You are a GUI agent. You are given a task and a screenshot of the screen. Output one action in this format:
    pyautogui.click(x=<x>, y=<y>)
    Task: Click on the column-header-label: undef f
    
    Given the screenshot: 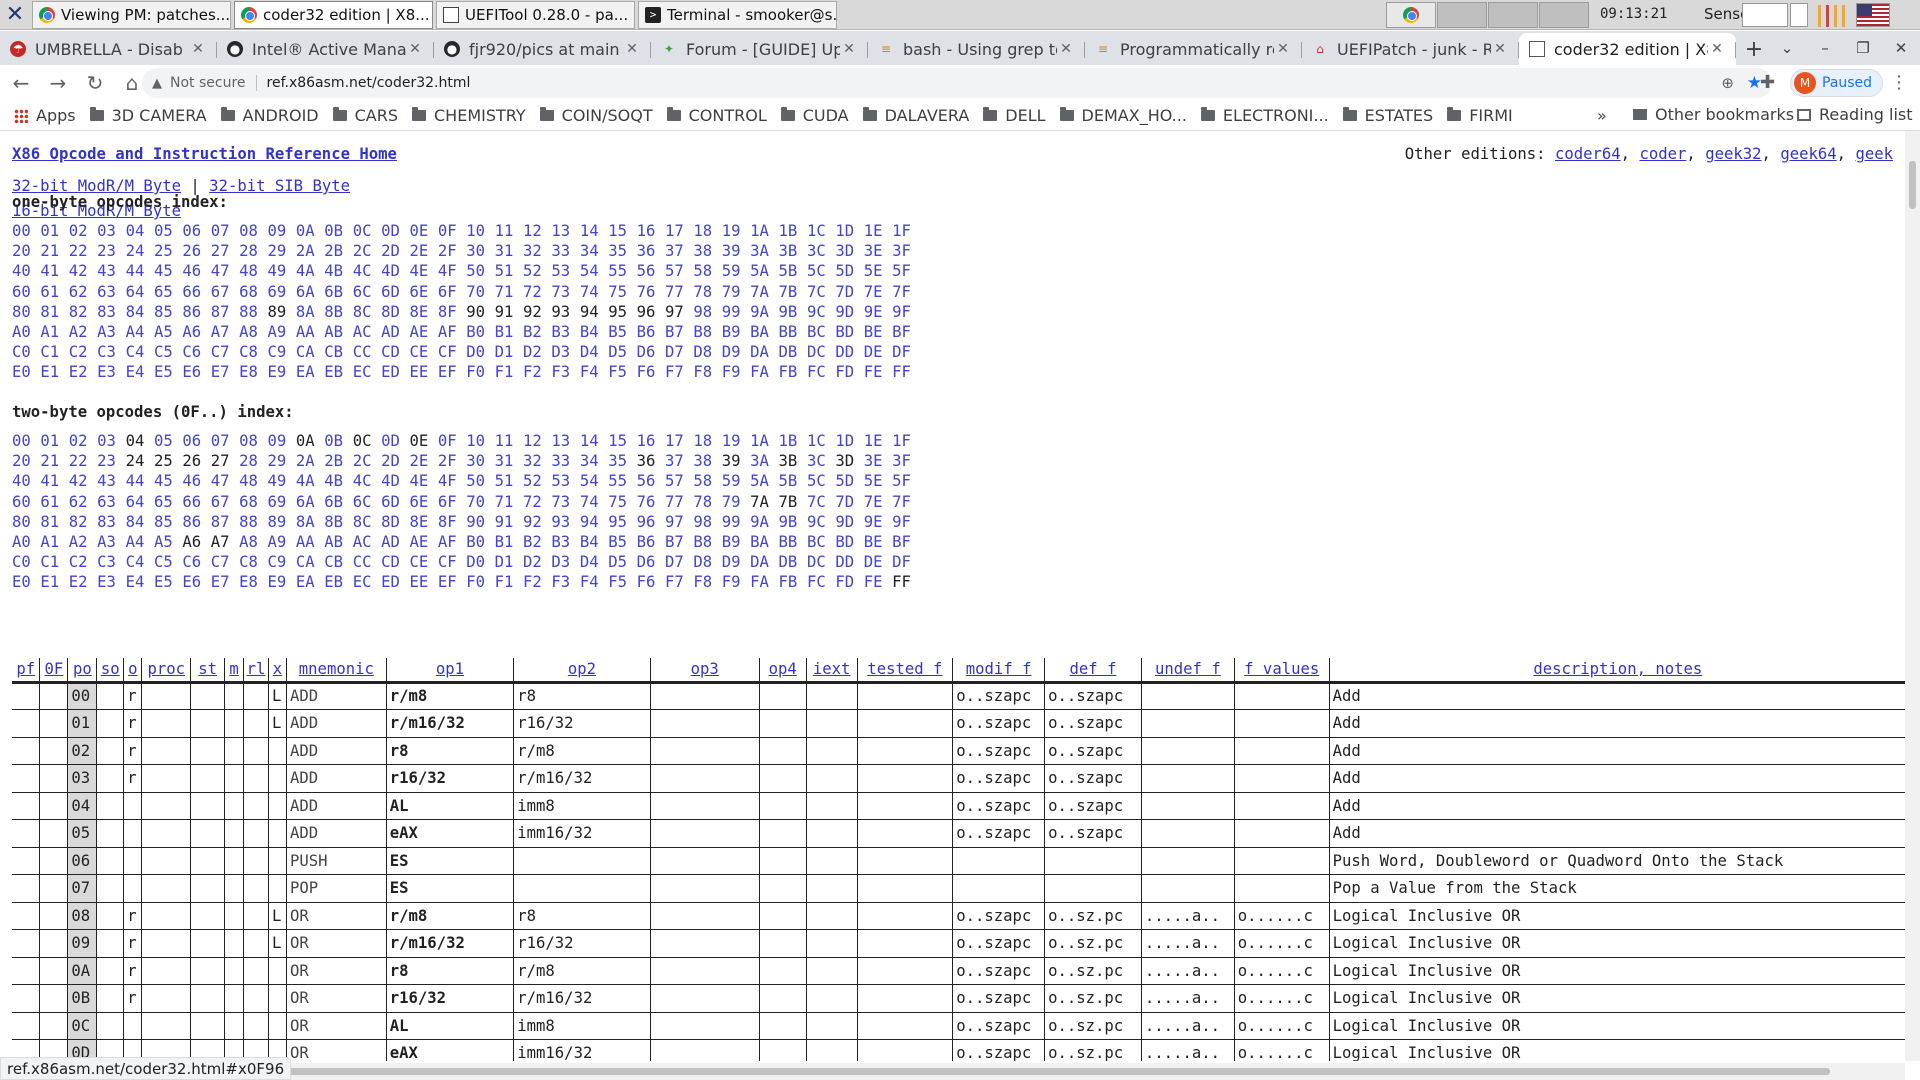 What is the action you would take?
    pyautogui.click(x=1188, y=669)
    